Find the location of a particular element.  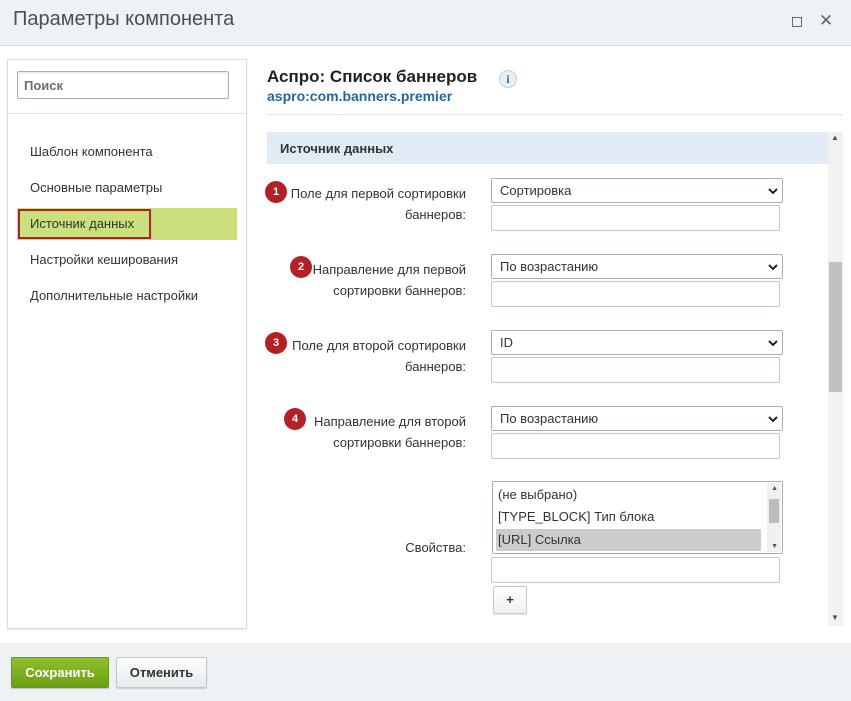

step-badge-4: 4 is located at coordinates (295, 419).